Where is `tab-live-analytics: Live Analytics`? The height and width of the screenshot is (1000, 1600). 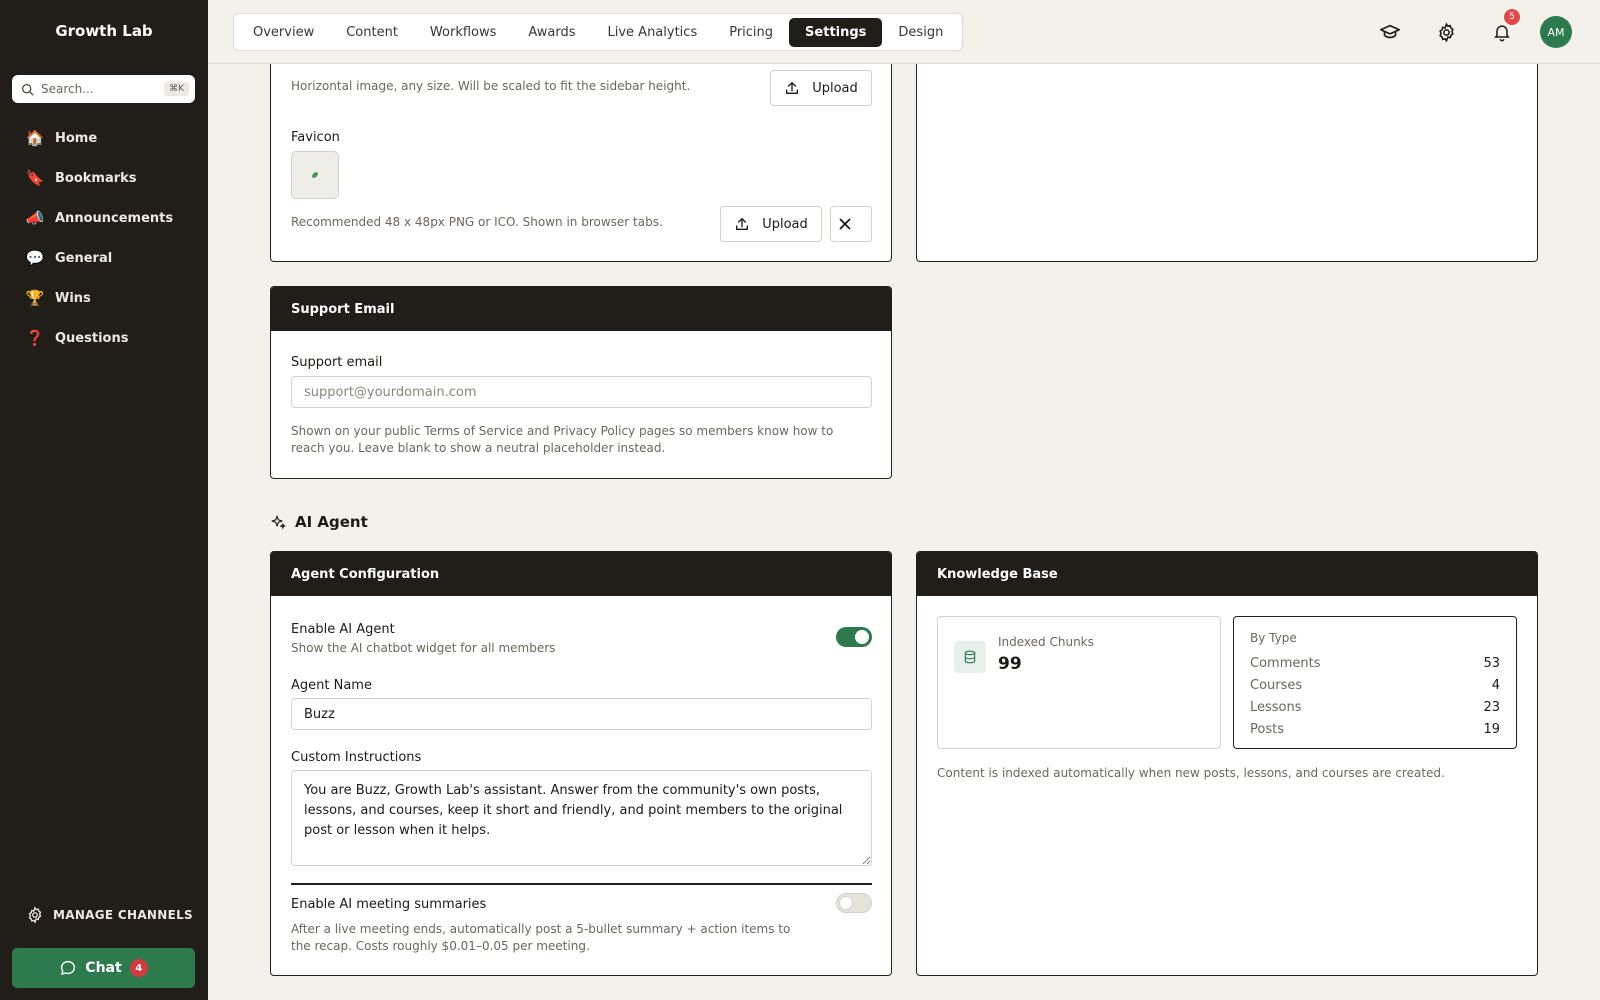 tab-live-analytics: Live Analytics is located at coordinates (653, 32).